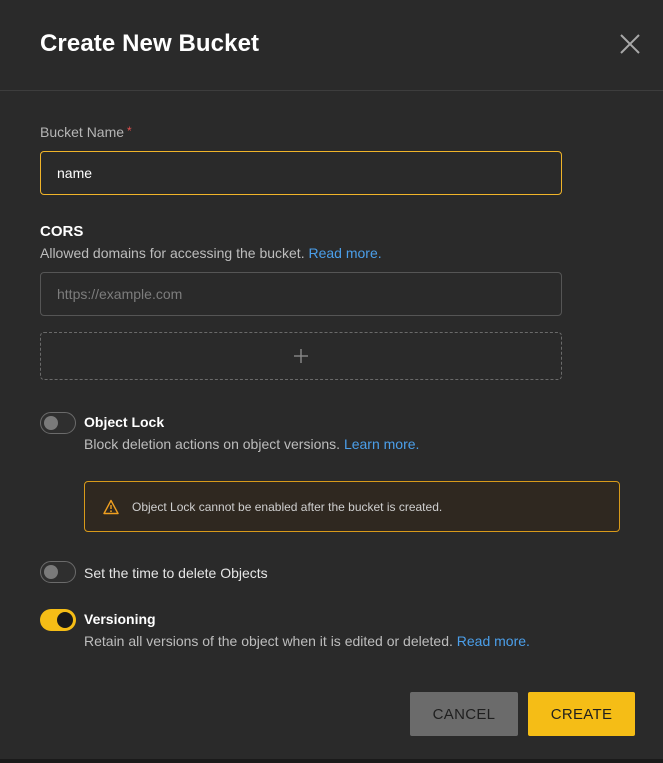 Image resolution: width=663 pixels, height=763 pixels. Describe the element at coordinates (176, 573) in the screenshot. I see `expiration-title: Set the time to delete Objects` at that location.